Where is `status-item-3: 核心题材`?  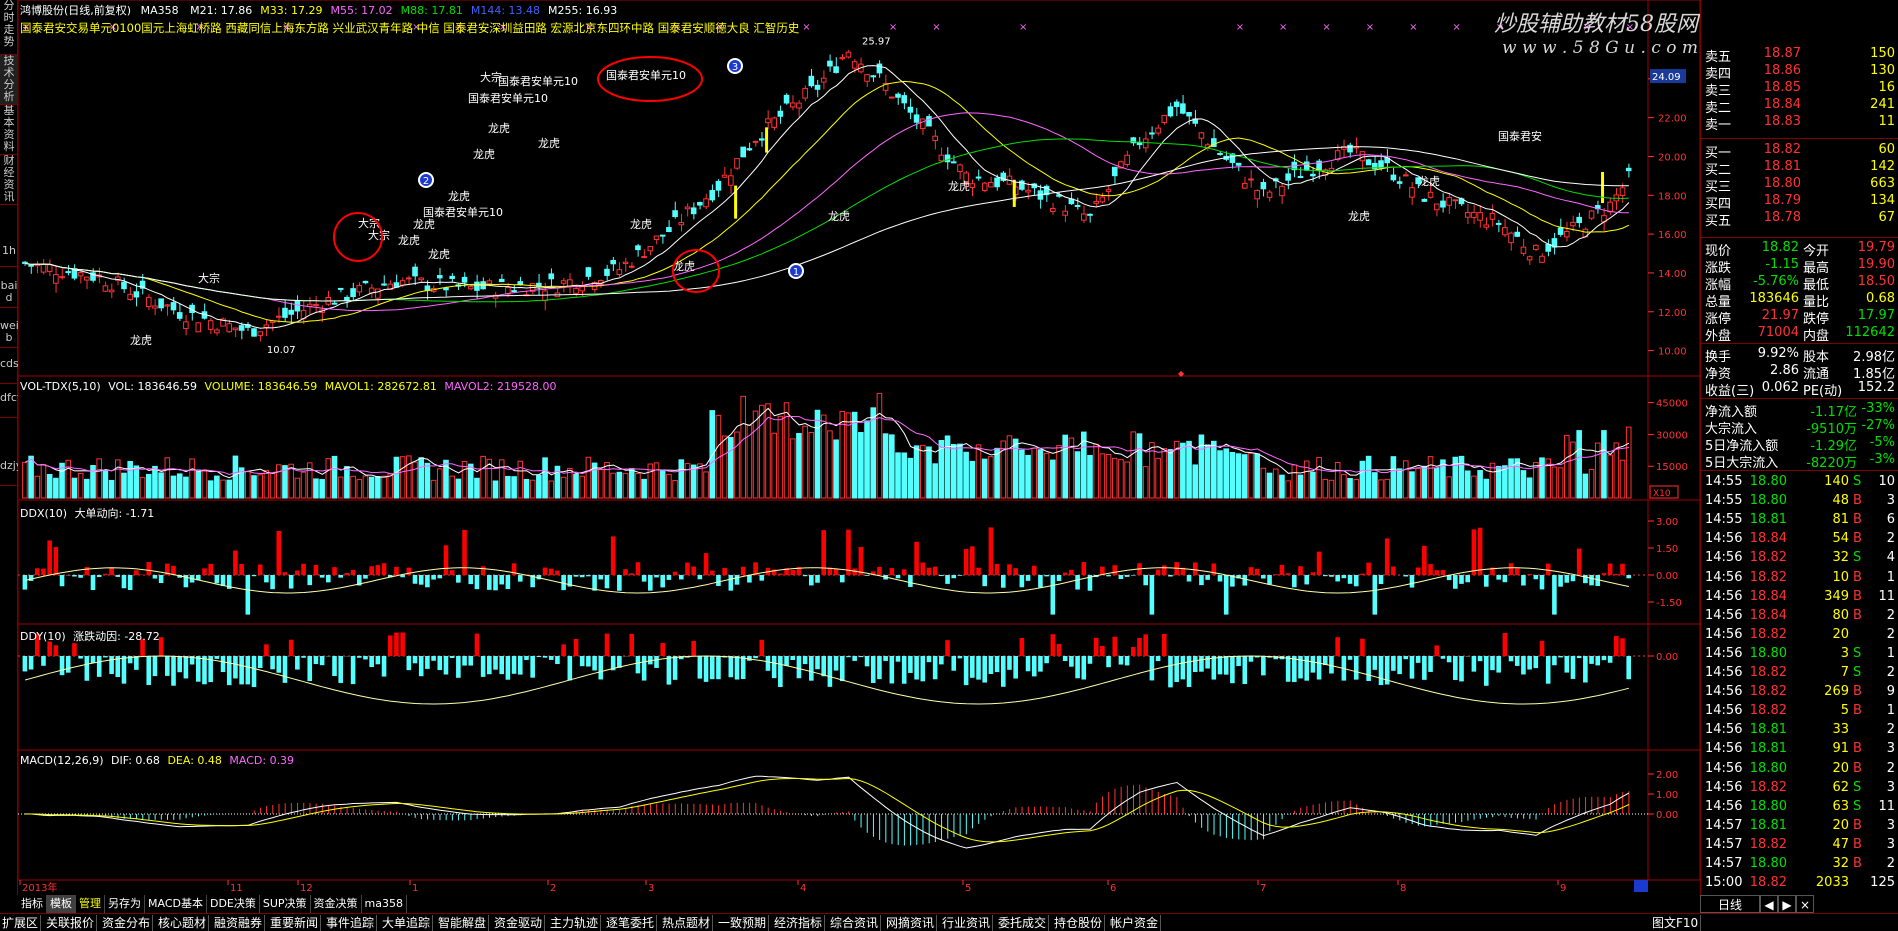 status-item-3: 核心题材 is located at coordinates (183, 923).